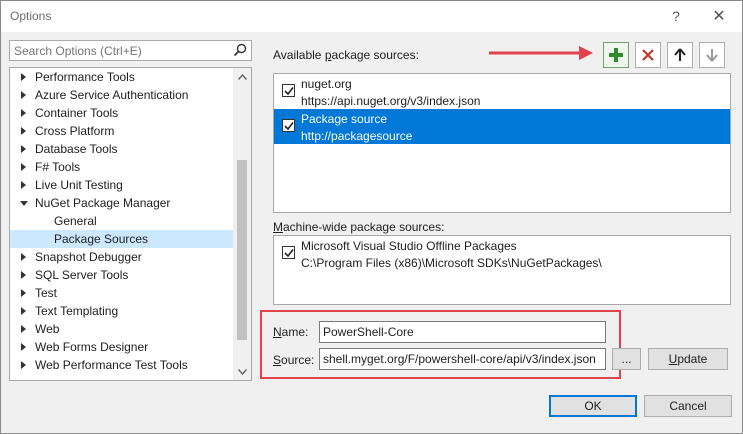 This screenshot has width=743, height=434. What do you see at coordinates (82, 275) in the screenshot?
I see `tree-item-label: SQL Server Tools` at bounding box center [82, 275].